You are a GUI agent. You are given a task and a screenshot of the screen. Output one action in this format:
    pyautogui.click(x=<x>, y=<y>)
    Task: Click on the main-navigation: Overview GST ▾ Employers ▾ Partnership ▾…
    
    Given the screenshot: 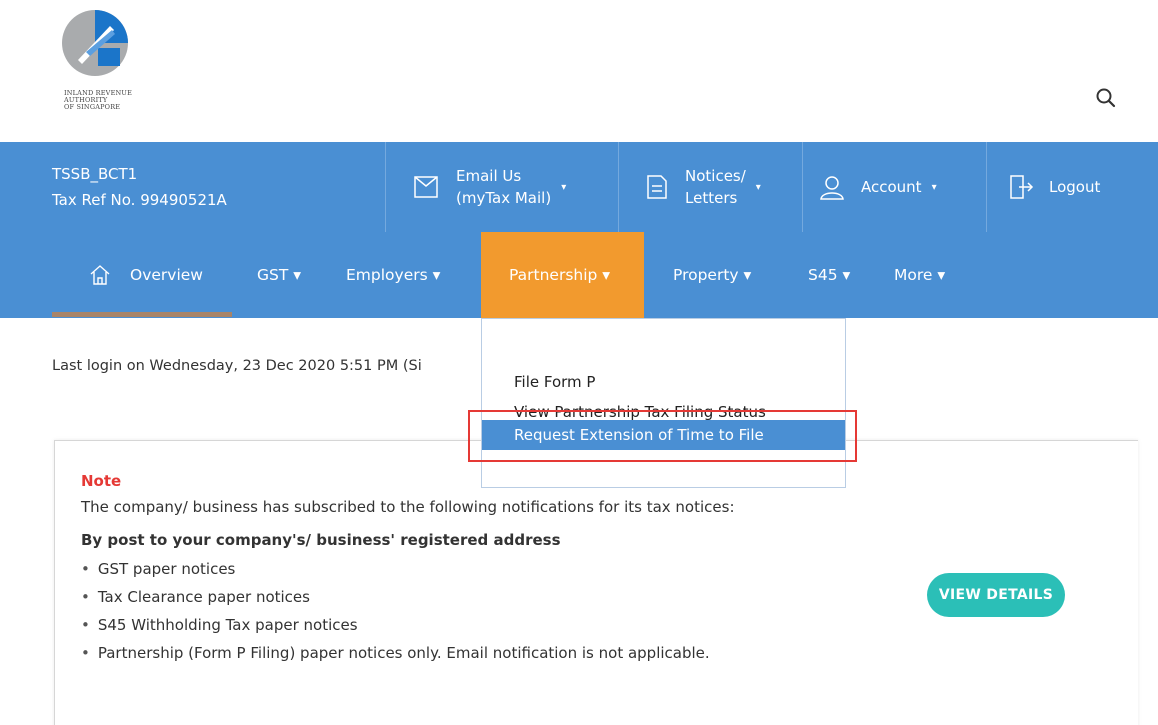 What is the action you would take?
    pyautogui.click(x=579, y=275)
    